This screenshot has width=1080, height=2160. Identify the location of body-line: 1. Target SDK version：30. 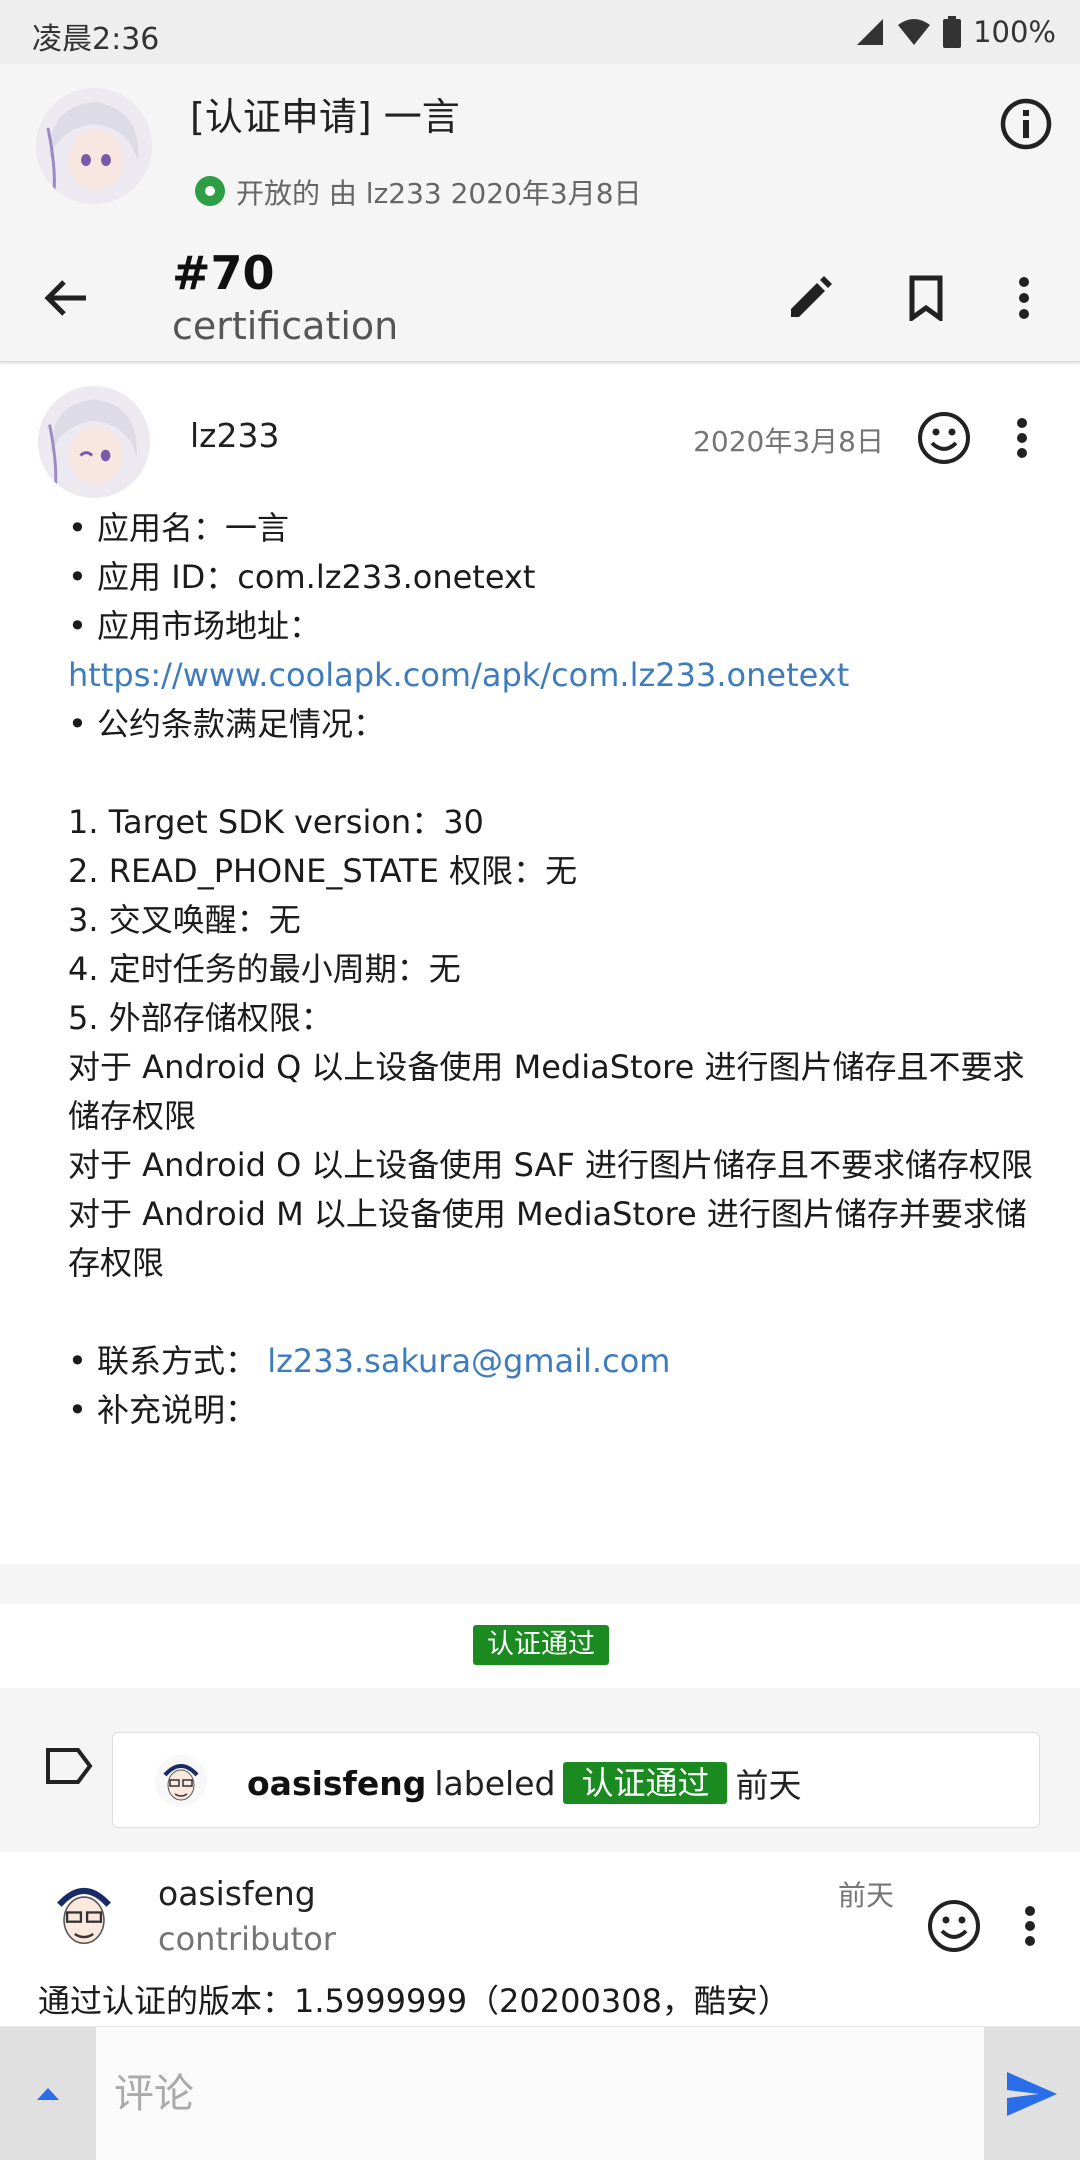
(276, 822).